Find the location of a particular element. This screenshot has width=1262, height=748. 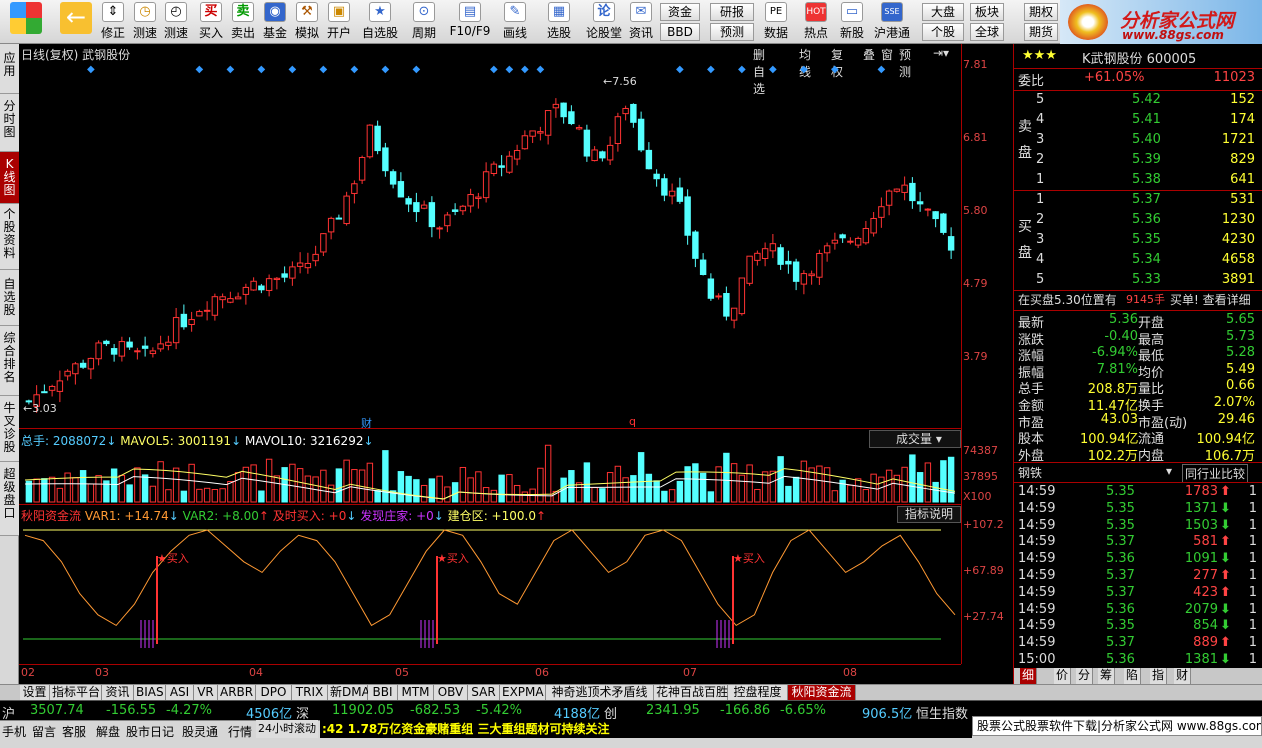

left-tab-super-depth: 超级盘口 is located at coordinates (9, 499).